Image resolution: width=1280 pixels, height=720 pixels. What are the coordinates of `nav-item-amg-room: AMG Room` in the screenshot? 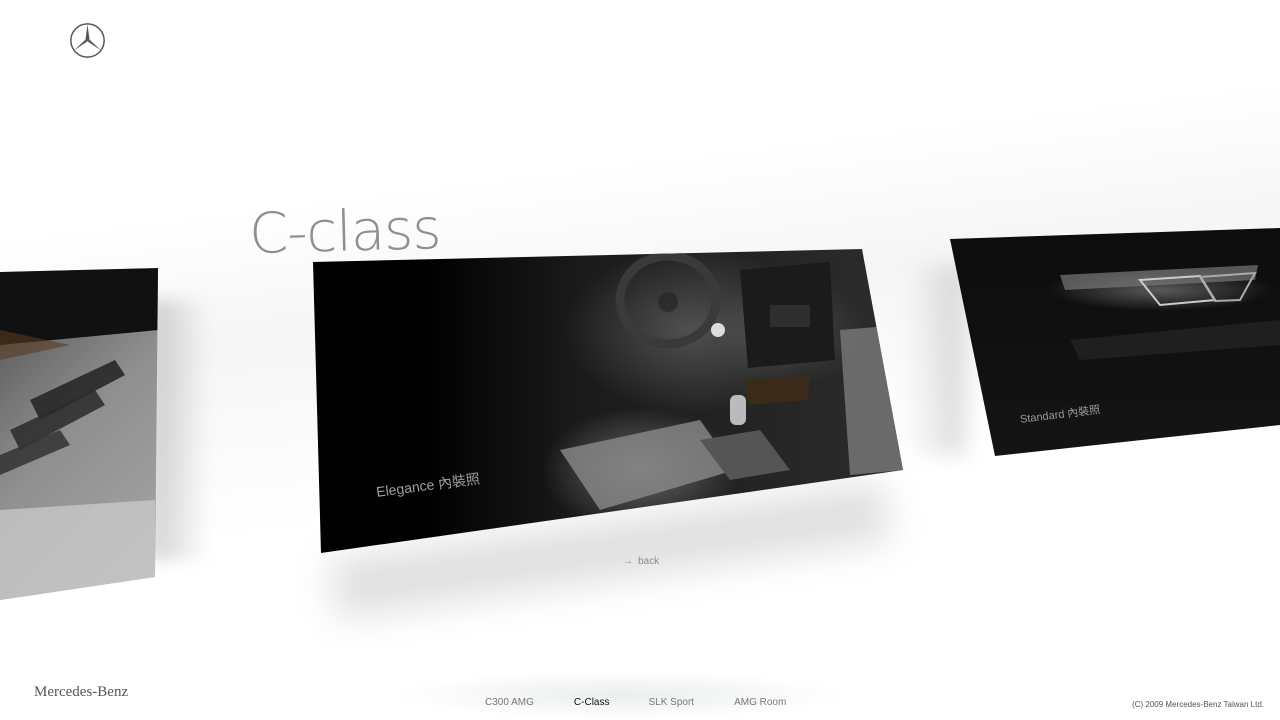 It's located at (760, 702).